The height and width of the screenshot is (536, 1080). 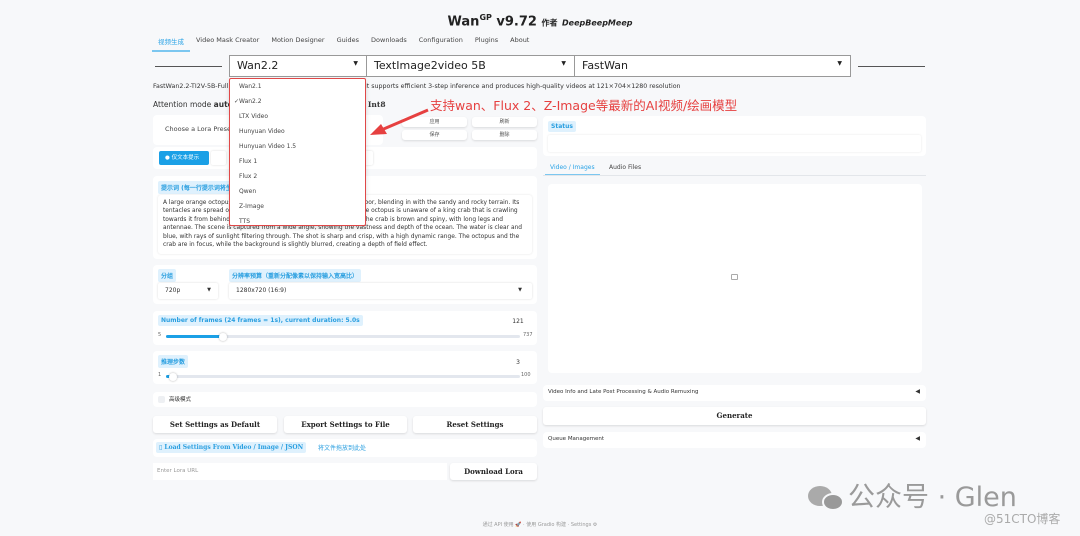 What do you see at coordinates (584, 105) in the screenshot?
I see `annotation-text: 支持wan、Flux 2、Z-Image等最新的AI视频/绘画模型` at bounding box center [584, 105].